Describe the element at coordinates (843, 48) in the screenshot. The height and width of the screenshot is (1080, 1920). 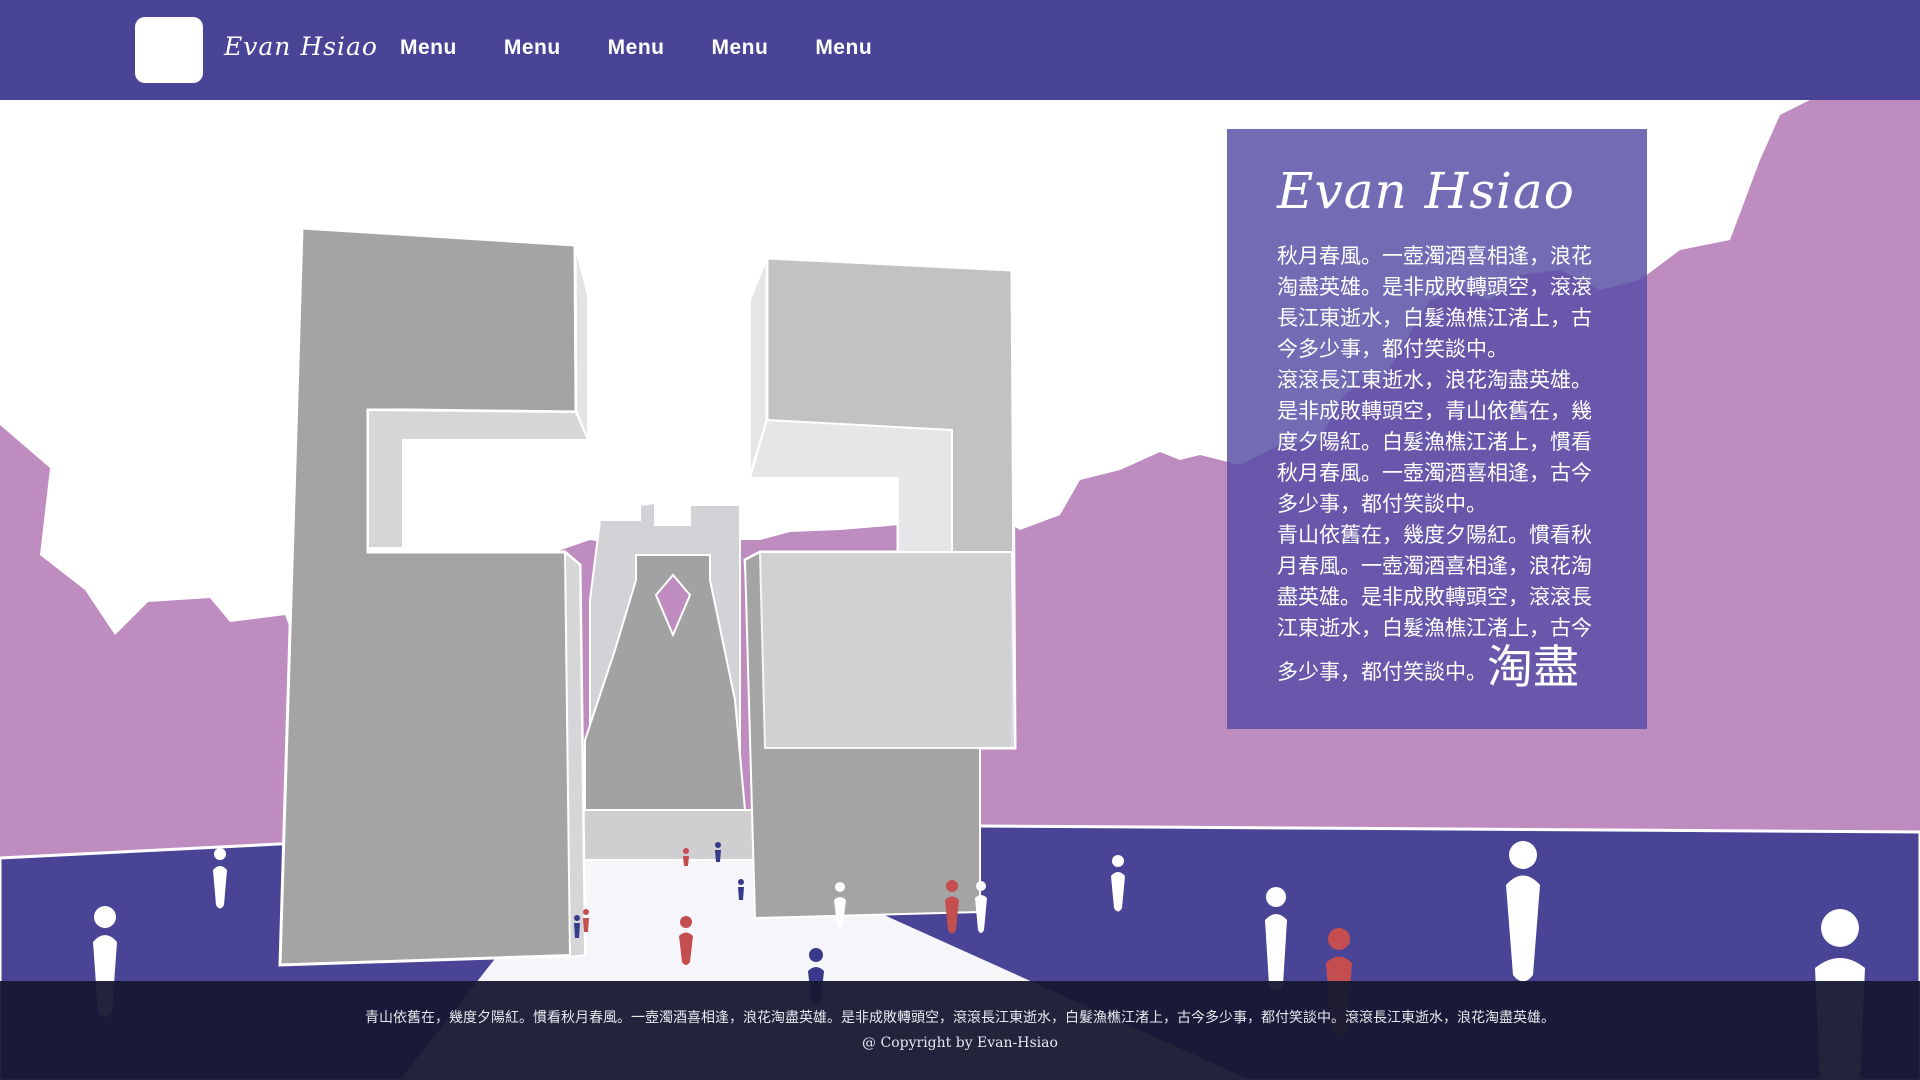
I see `nav-menu-5: Menu` at that location.